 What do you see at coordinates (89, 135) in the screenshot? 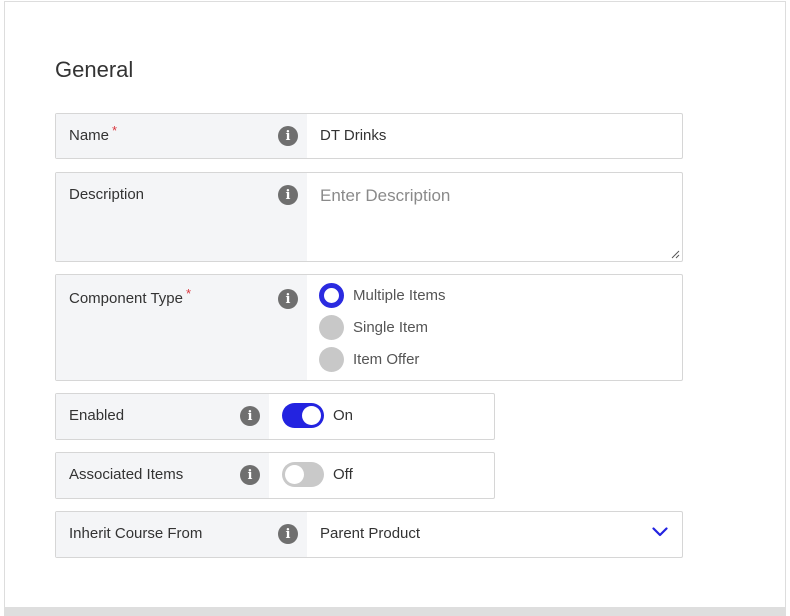
I see `name-label: Name` at bounding box center [89, 135].